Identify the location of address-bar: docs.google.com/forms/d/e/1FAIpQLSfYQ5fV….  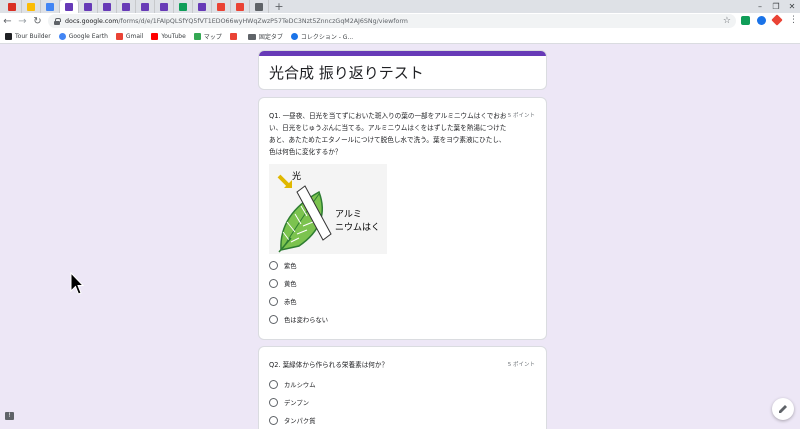
(392, 21).